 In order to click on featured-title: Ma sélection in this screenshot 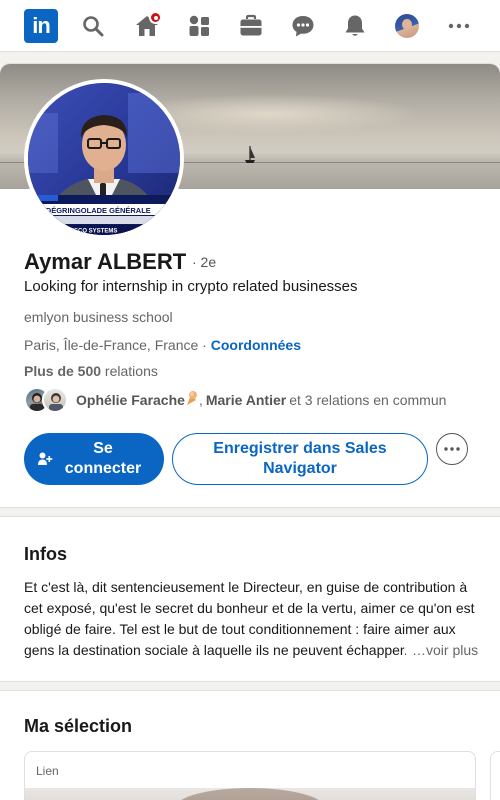, I will do `click(78, 726)`.